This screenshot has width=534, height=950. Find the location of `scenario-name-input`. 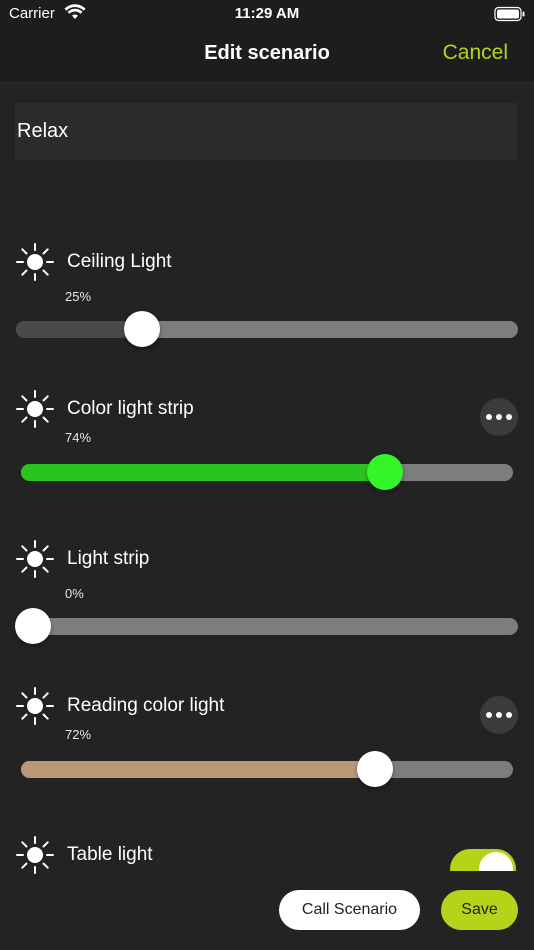

scenario-name-input is located at coordinates (266, 131).